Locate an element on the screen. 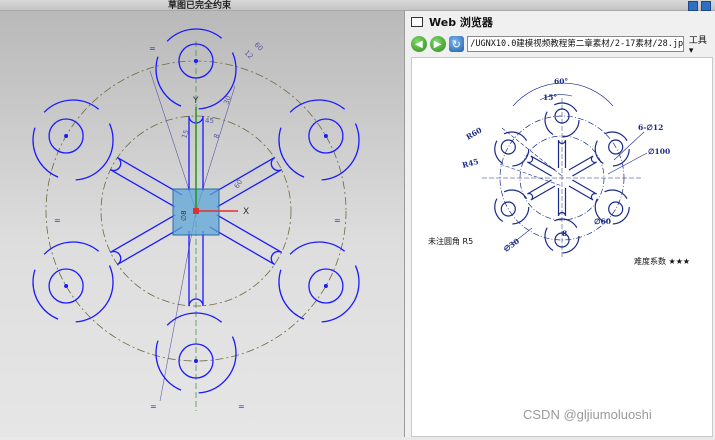 The image size is (715, 440). window-icon is located at coordinates (417, 22).